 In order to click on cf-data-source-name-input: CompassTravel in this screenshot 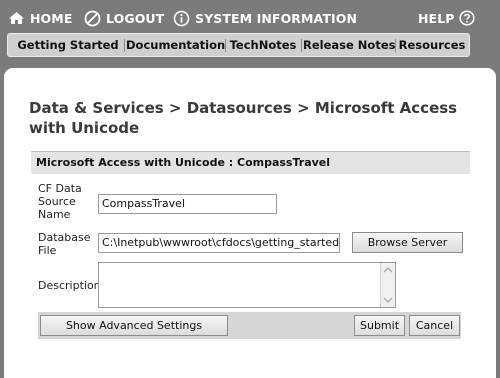, I will do `click(187, 204)`.